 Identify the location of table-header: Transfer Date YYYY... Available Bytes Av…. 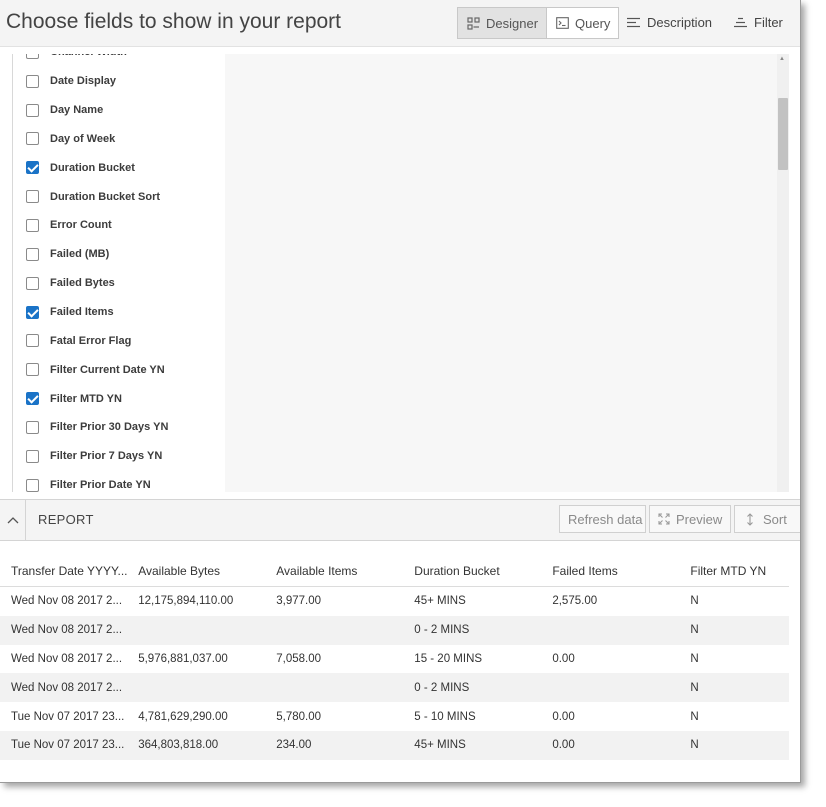
(394, 571).